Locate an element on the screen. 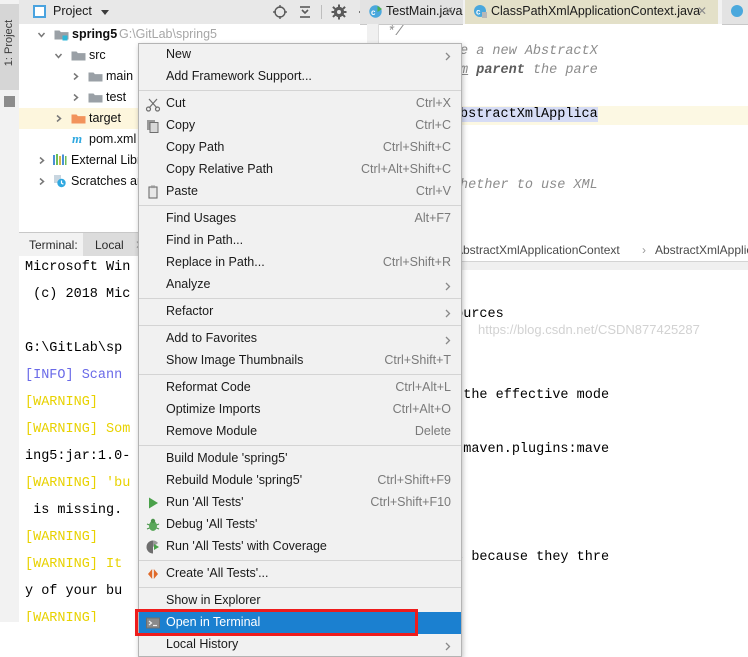  locate-icon is located at coordinates (280, 12).